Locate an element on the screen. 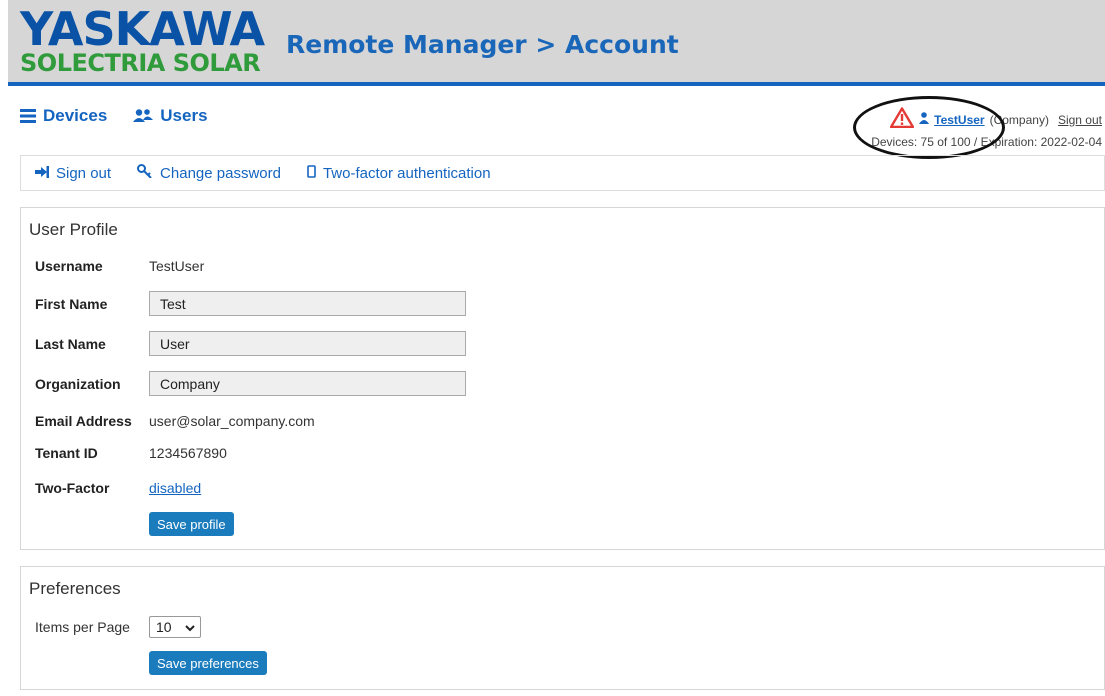 The height and width of the screenshot is (696, 1105). logo-top-text: YASKAWA is located at coordinates (142, 29).